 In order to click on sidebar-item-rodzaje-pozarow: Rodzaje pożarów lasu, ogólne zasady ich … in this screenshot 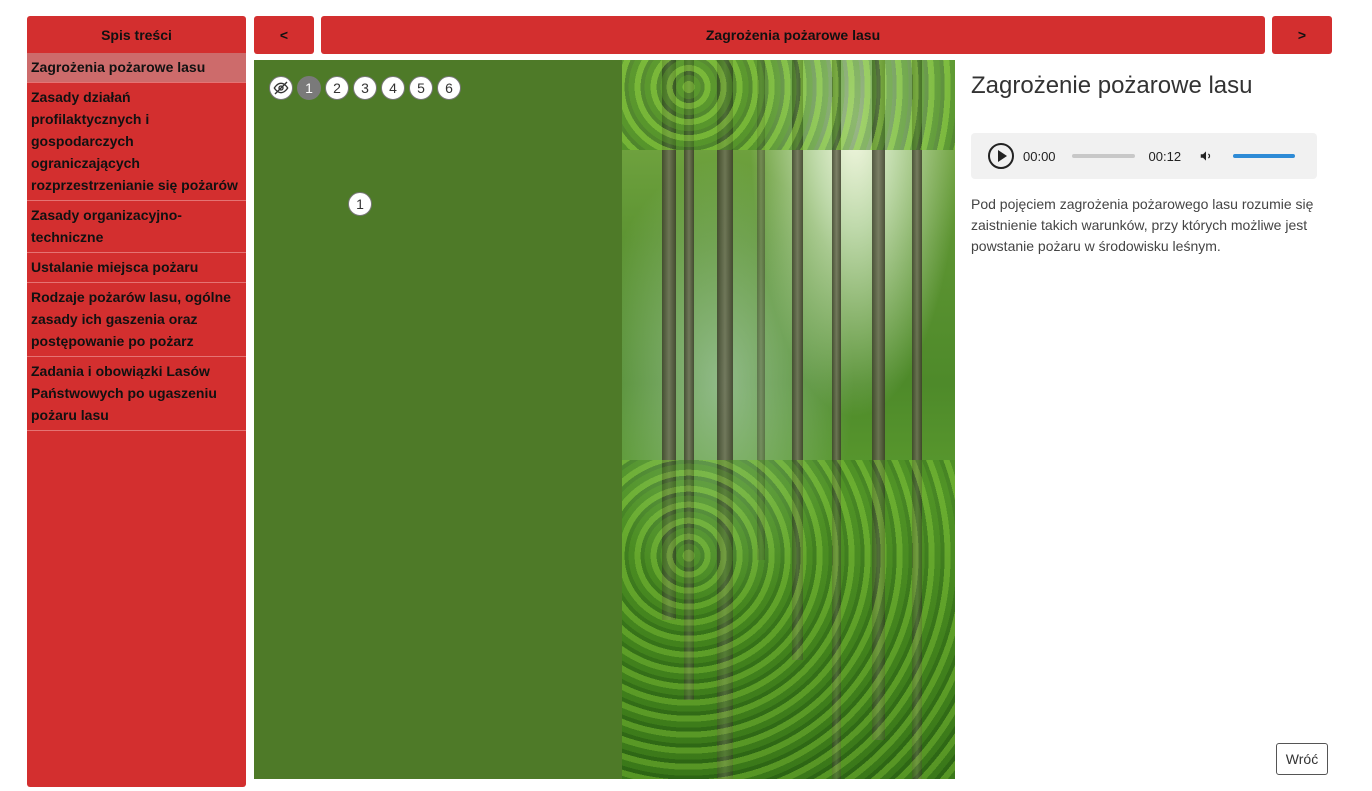, I will do `click(136, 320)`.